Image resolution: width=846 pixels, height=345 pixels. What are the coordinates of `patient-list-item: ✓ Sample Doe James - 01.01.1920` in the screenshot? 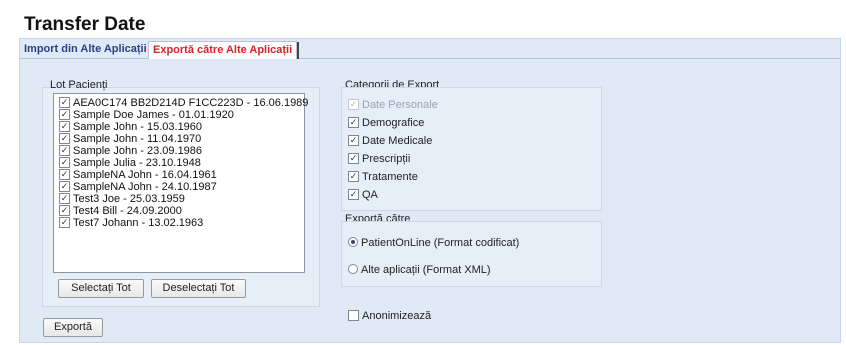 It's located at (179, 114).